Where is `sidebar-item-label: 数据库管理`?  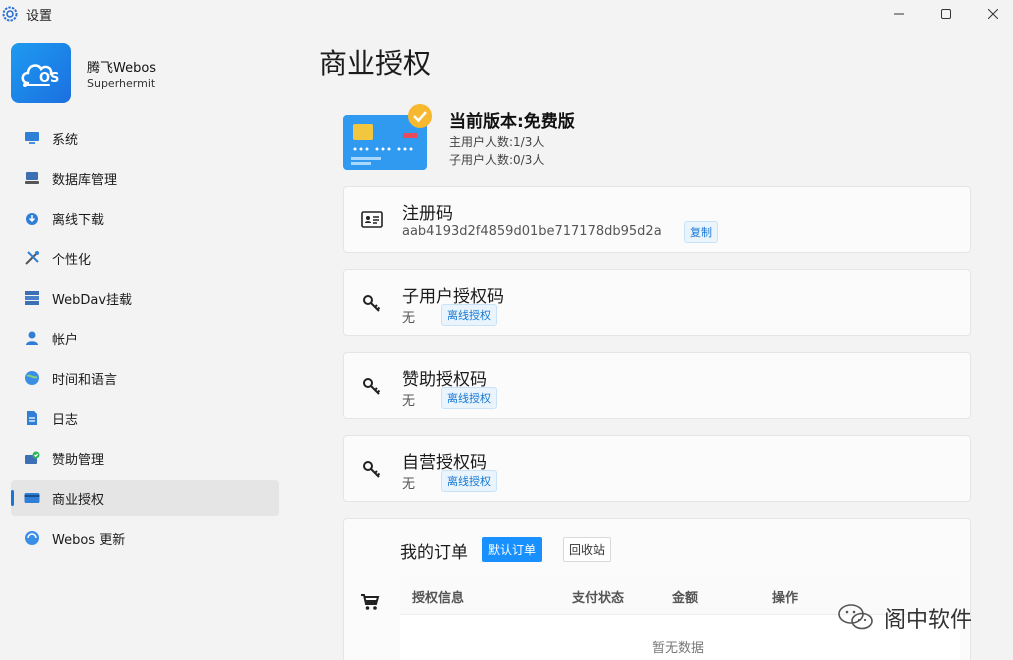 sidebar-item-label: 数据库管理 is located at coordinates (85, 180).